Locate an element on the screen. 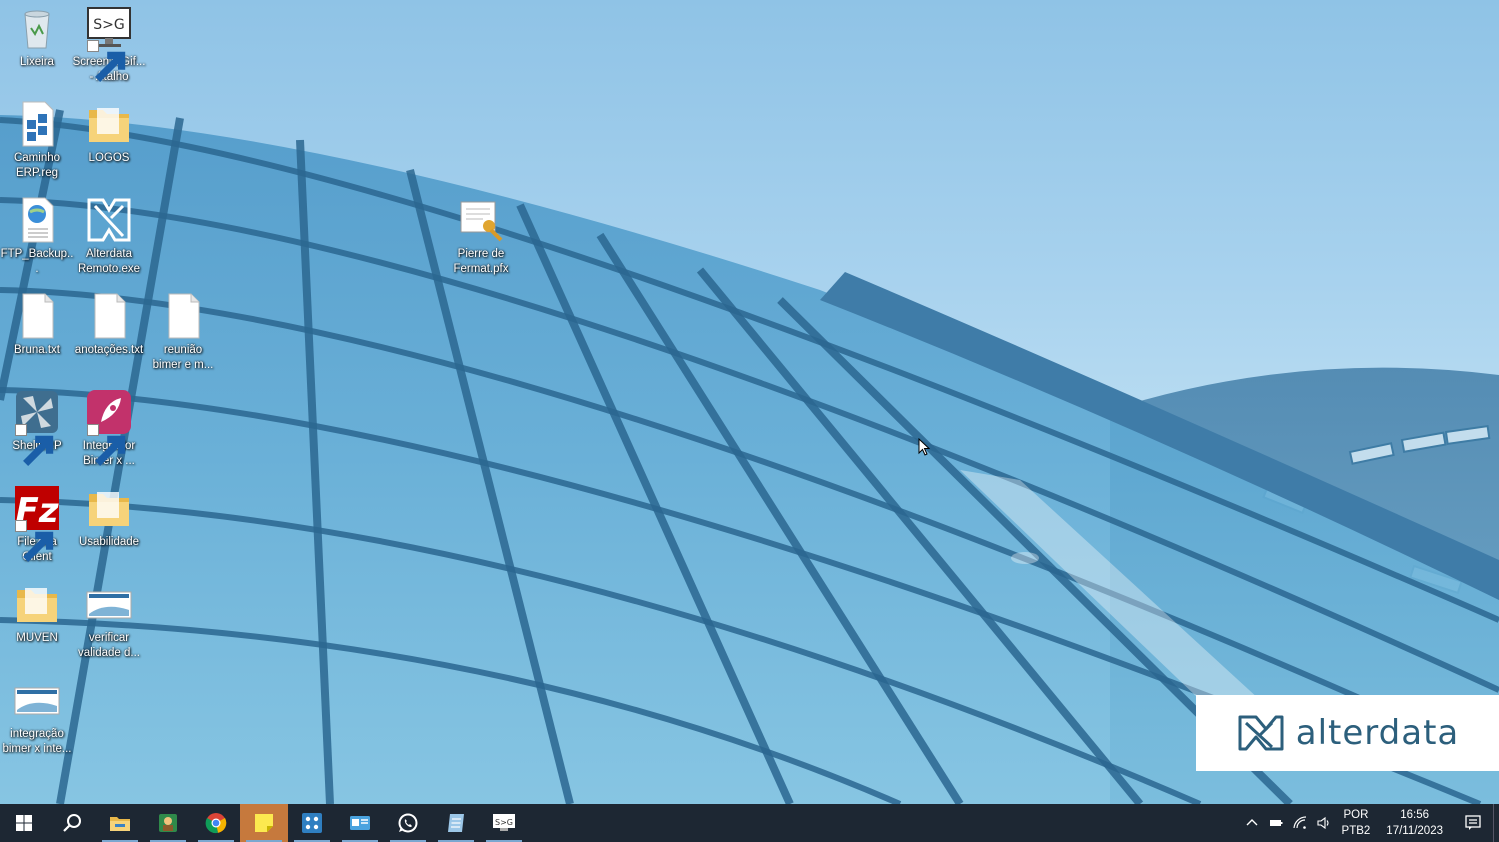 The height and width of the screenshot is (842, 1499). alterdata-logo-text: alterdata is located at coordinates (1377, 733).